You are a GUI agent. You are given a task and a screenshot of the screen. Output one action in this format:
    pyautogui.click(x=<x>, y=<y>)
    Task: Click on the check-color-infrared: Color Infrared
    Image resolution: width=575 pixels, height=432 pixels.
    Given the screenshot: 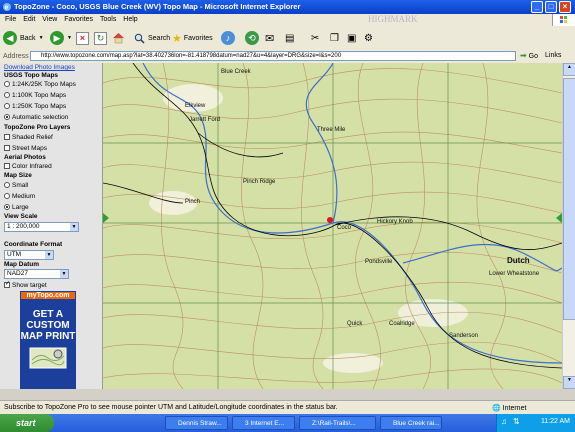 What is the action you would take?
    pyautogui.click(x=28, y=166)
    